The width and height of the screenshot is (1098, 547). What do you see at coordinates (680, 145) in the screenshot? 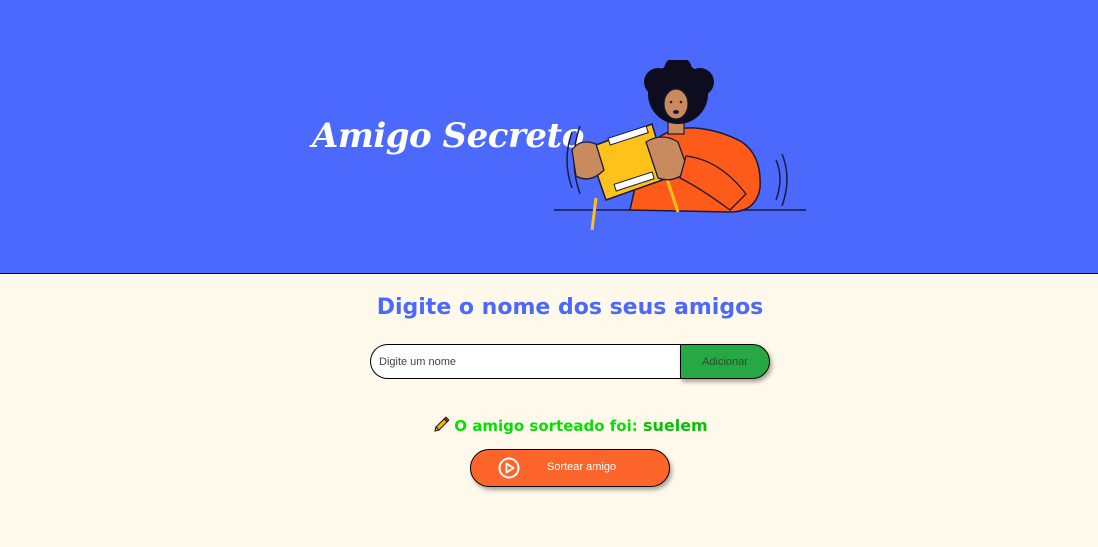
I see `gamer-illustration` at bounding box center [680, 145].